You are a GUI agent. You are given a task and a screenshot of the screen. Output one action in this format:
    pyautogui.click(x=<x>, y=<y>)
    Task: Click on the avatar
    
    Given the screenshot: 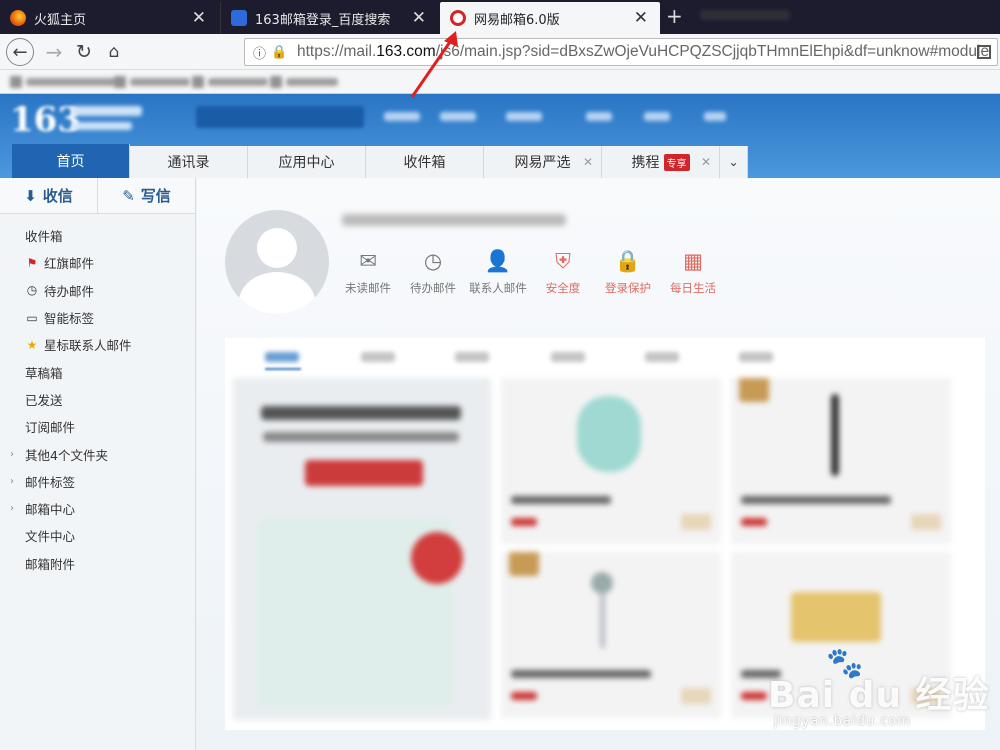 What is the action you would take?
    pyautogui.click(x=277, y=262)
    